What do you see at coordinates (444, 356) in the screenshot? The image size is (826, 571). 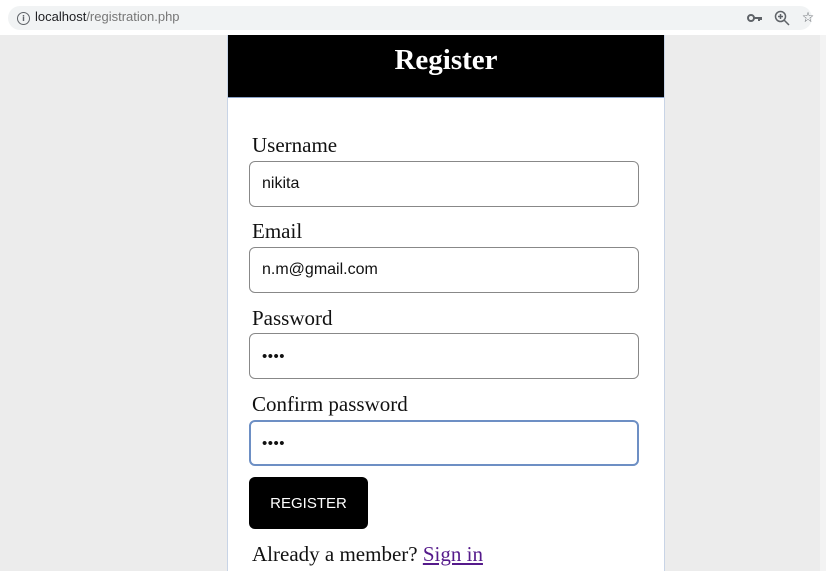 I see `password-input` at bounding box center [444, 356].